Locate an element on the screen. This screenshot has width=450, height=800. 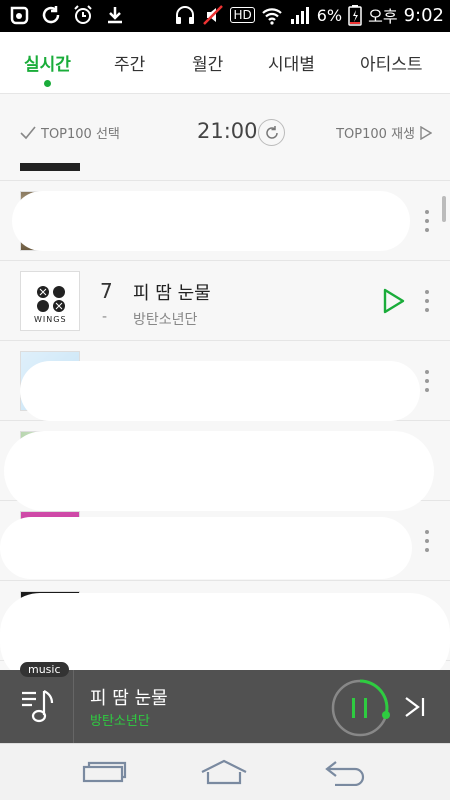
refresh-icon is located at coordinates (271, 132).